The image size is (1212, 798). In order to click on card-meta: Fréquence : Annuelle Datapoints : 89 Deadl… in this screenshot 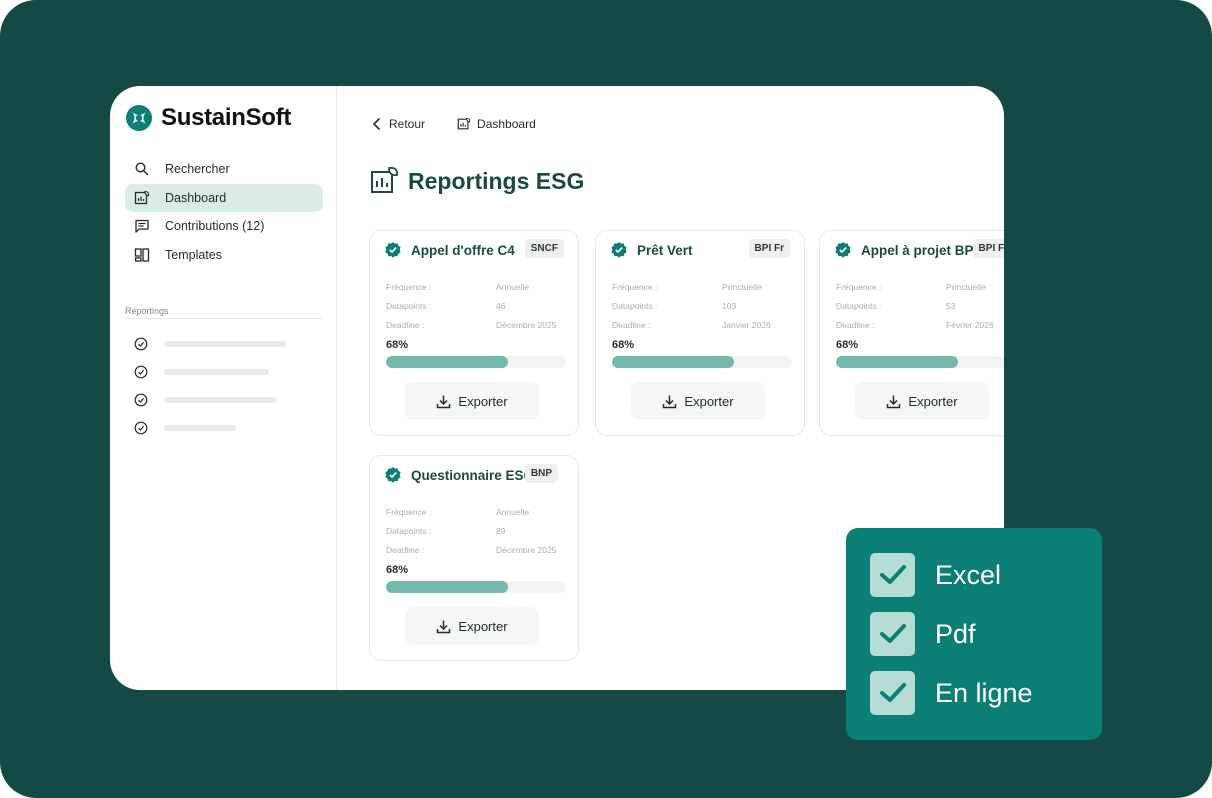, I will do `click(476, 530)`.